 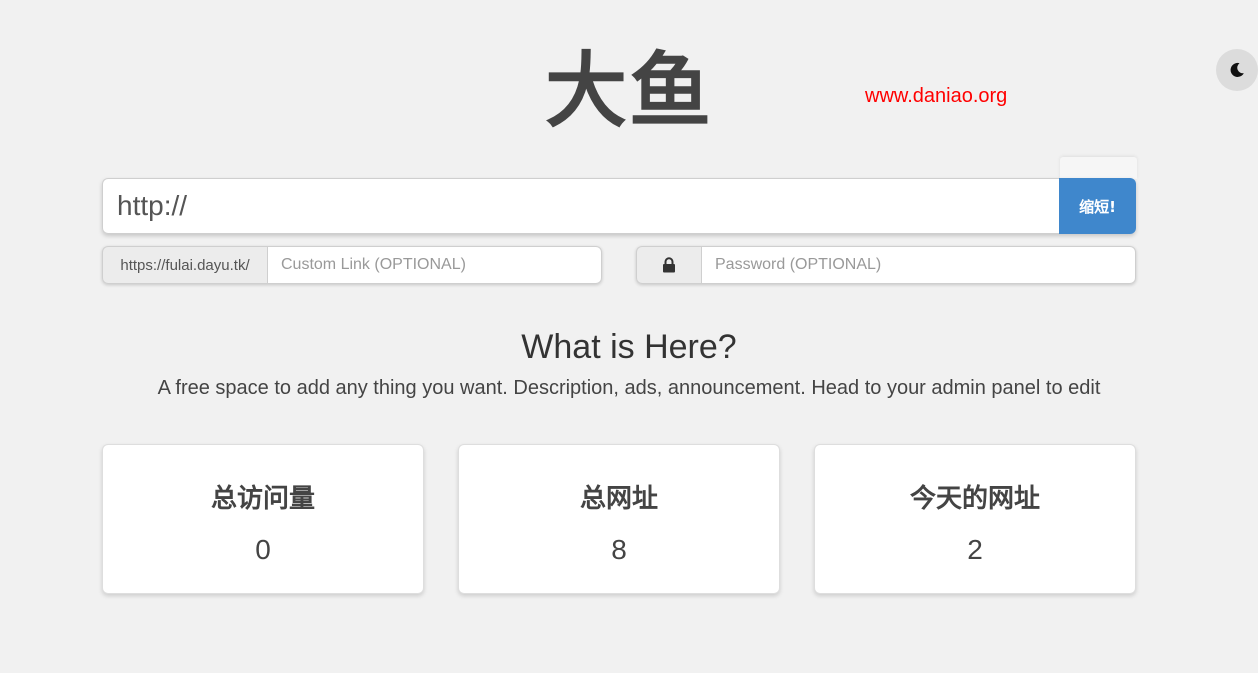 I want to click on password-addon, so click(x=668, y=265).